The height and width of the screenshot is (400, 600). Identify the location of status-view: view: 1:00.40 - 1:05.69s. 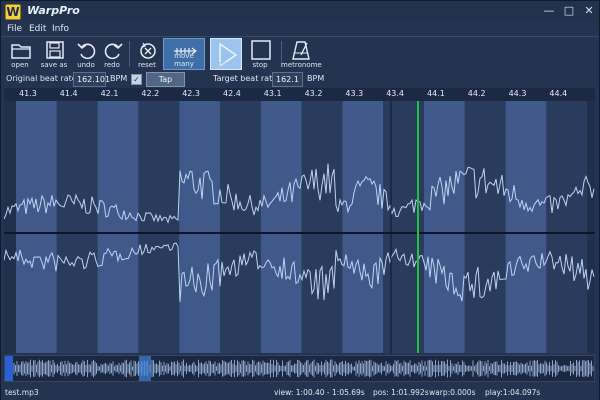
(319, 392).